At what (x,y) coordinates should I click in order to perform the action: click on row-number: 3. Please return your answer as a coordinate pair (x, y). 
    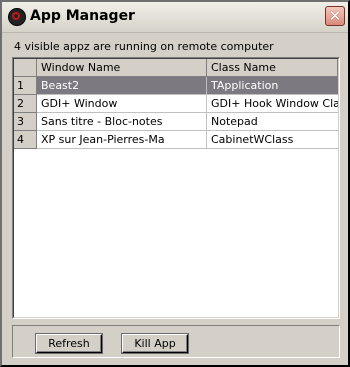
    Looking at the image, I should click on (25, 122).